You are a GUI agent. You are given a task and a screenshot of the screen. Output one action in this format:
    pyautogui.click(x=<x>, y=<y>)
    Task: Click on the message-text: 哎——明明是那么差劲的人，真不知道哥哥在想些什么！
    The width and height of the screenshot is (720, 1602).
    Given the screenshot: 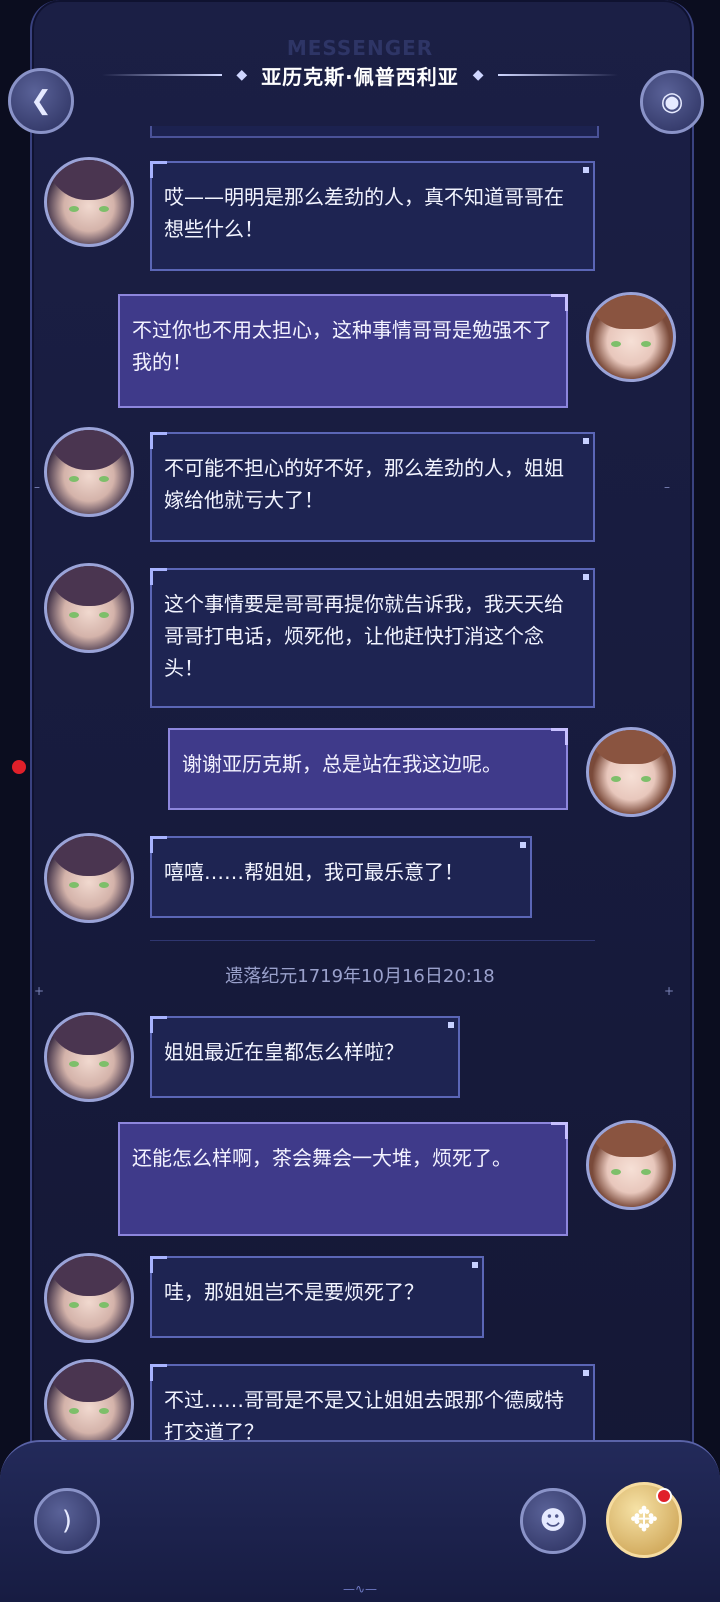 What is the action you would take?
    pyautogui.click(x=364, y=213)
    